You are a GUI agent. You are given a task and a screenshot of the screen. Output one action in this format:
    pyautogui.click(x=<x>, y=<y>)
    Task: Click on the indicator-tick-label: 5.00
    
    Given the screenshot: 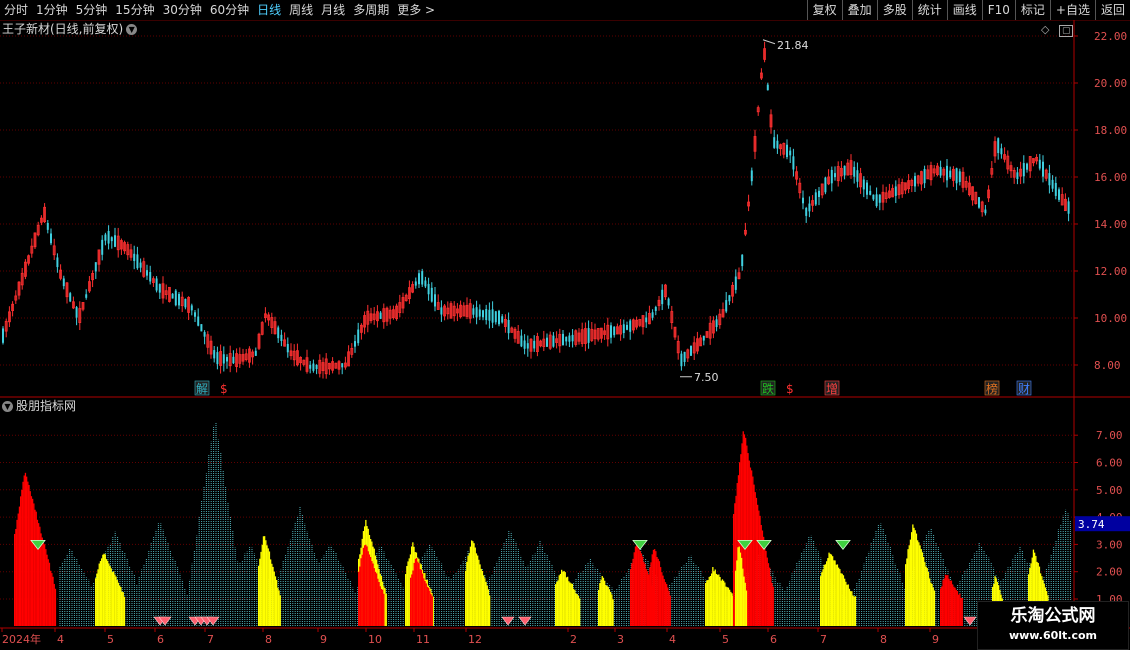 What is the action you would take?
    pyautogui.click(x=1109, y=490)
    